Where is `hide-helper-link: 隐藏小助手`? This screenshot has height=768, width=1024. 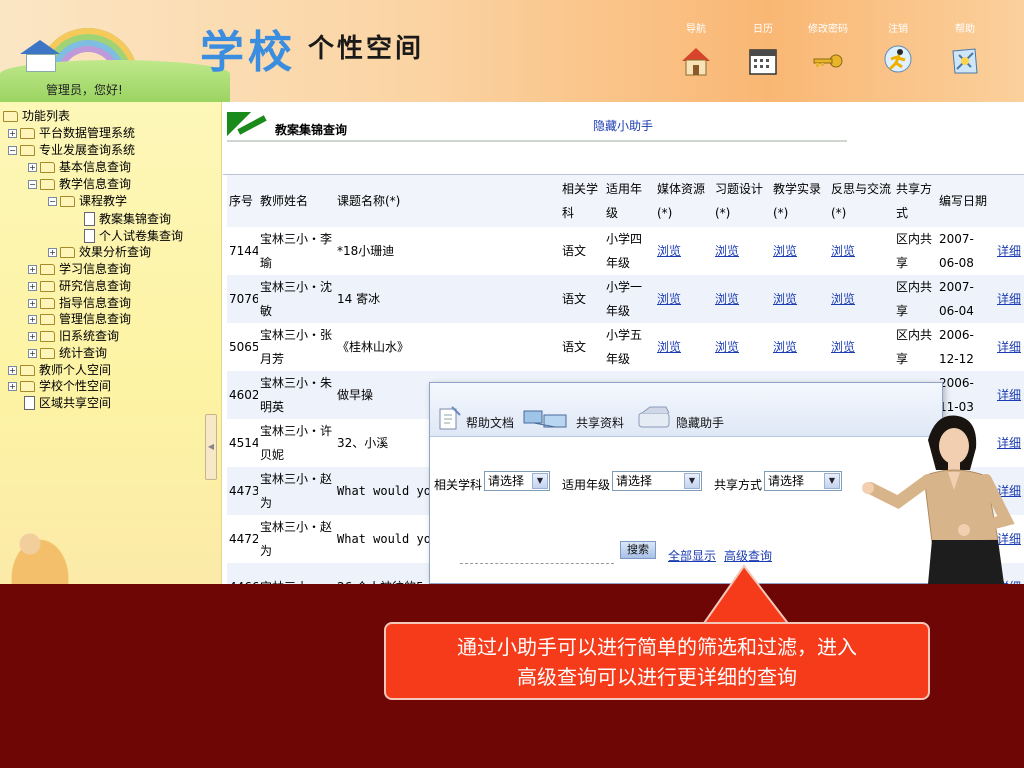 hide-helper-link: 隐藏小助手 is located at coordinates (623, 125).